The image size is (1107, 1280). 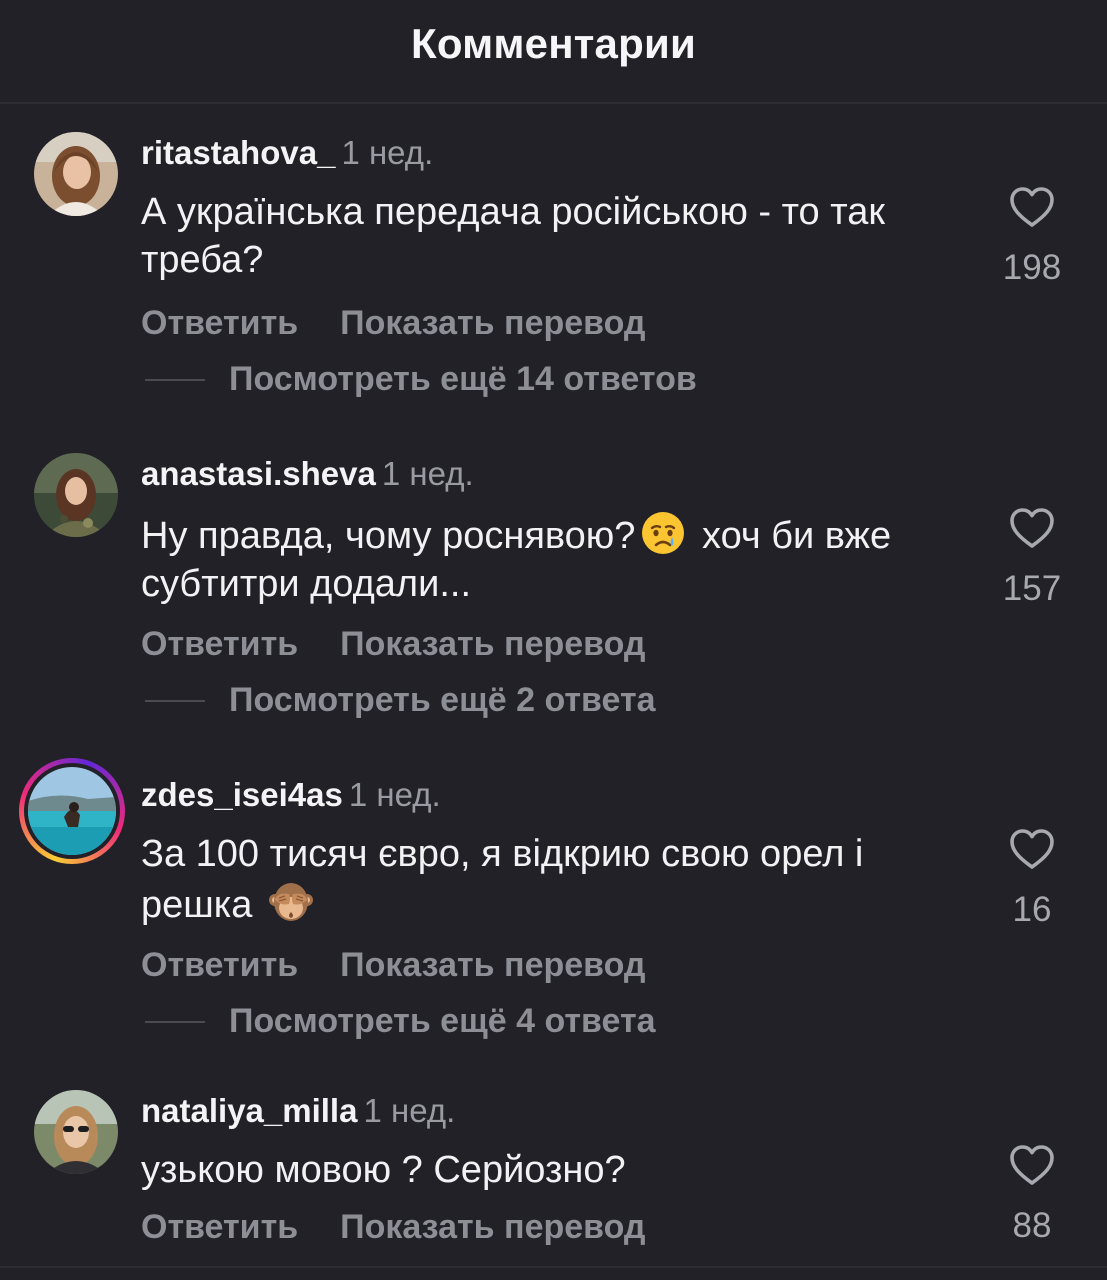 What do you see at coordinates (553, 1267) in the screenshot?
I see `divider` at bounding box center [553, 1267].